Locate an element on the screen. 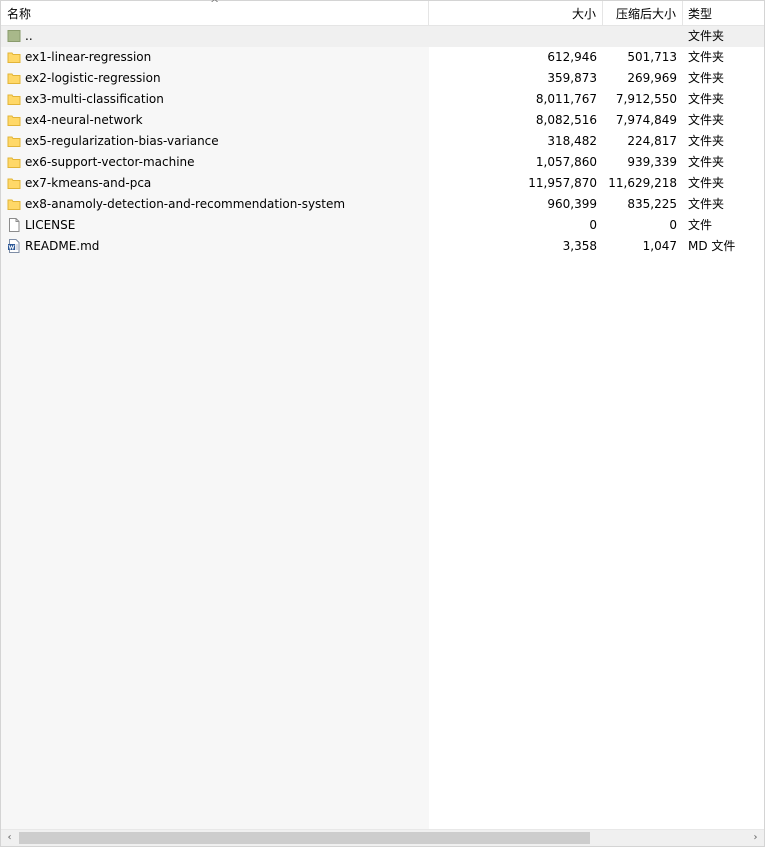  file-type: 文件 is located at coordinates (700, 225).